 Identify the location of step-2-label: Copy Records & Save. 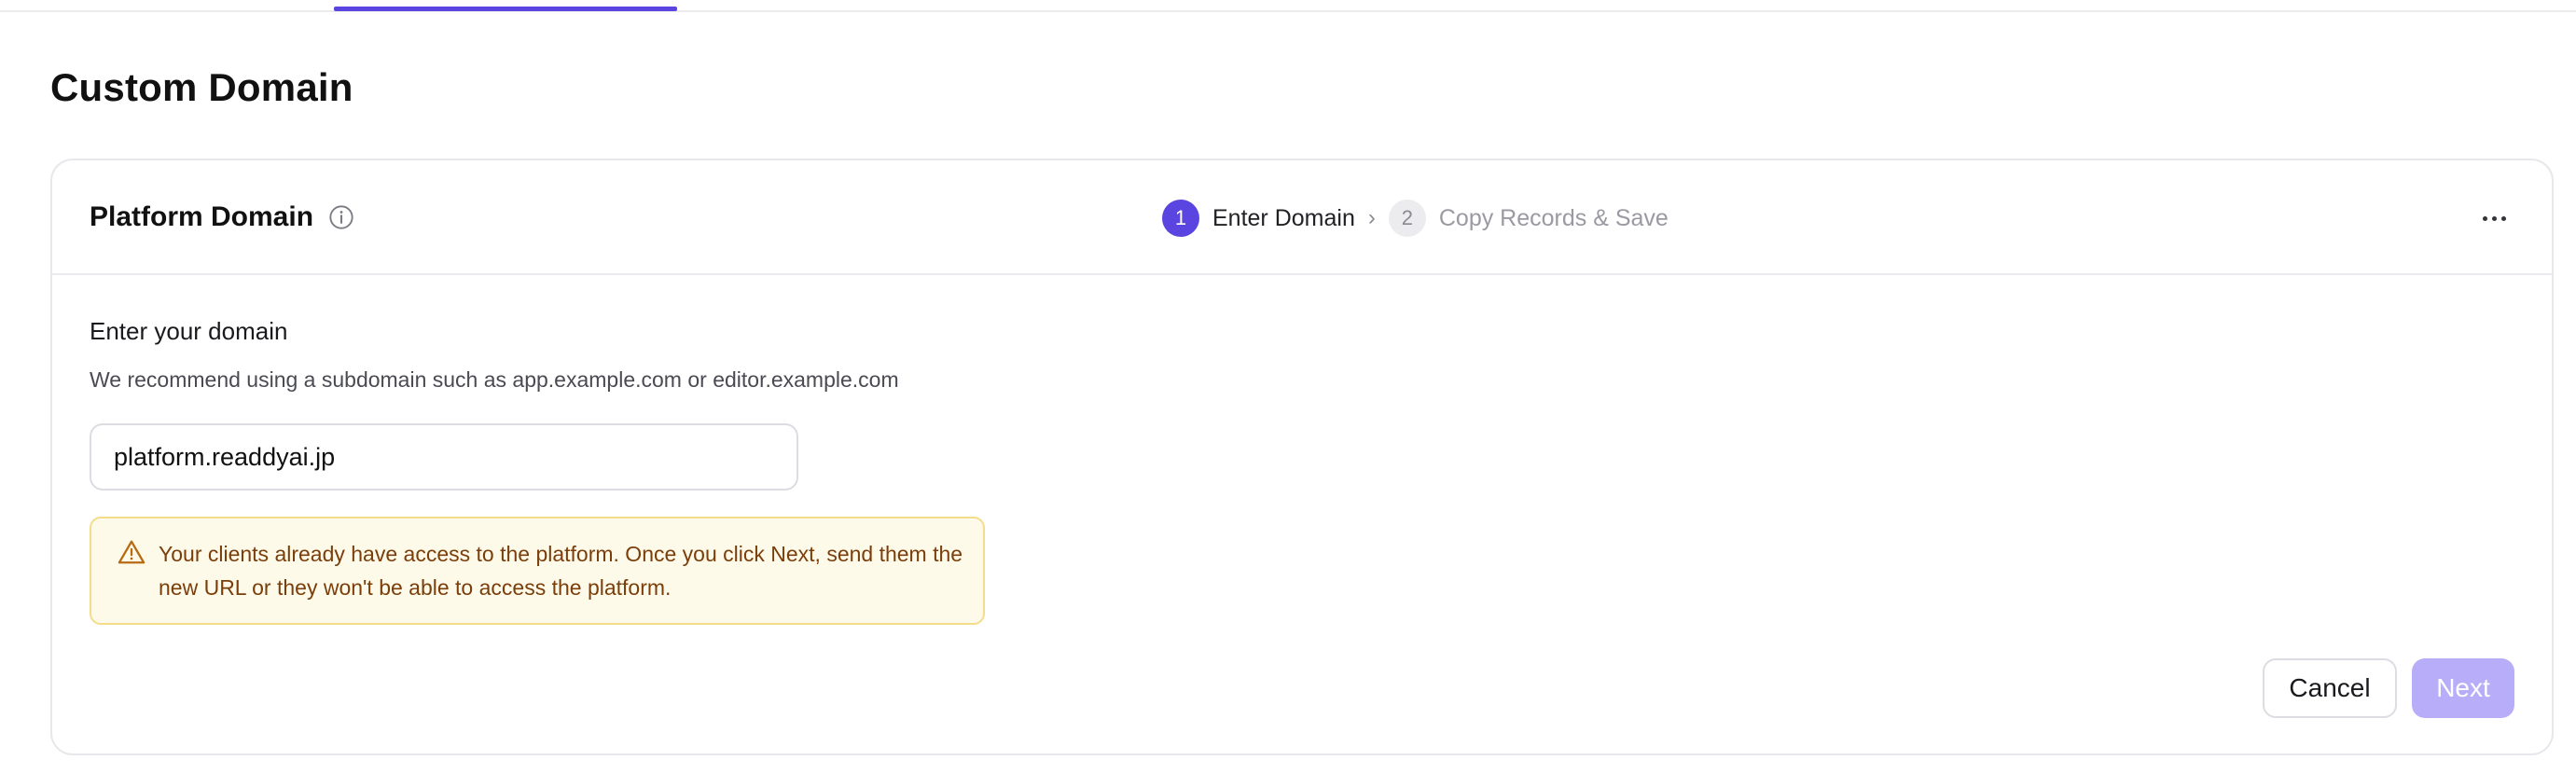
(1553, 217).